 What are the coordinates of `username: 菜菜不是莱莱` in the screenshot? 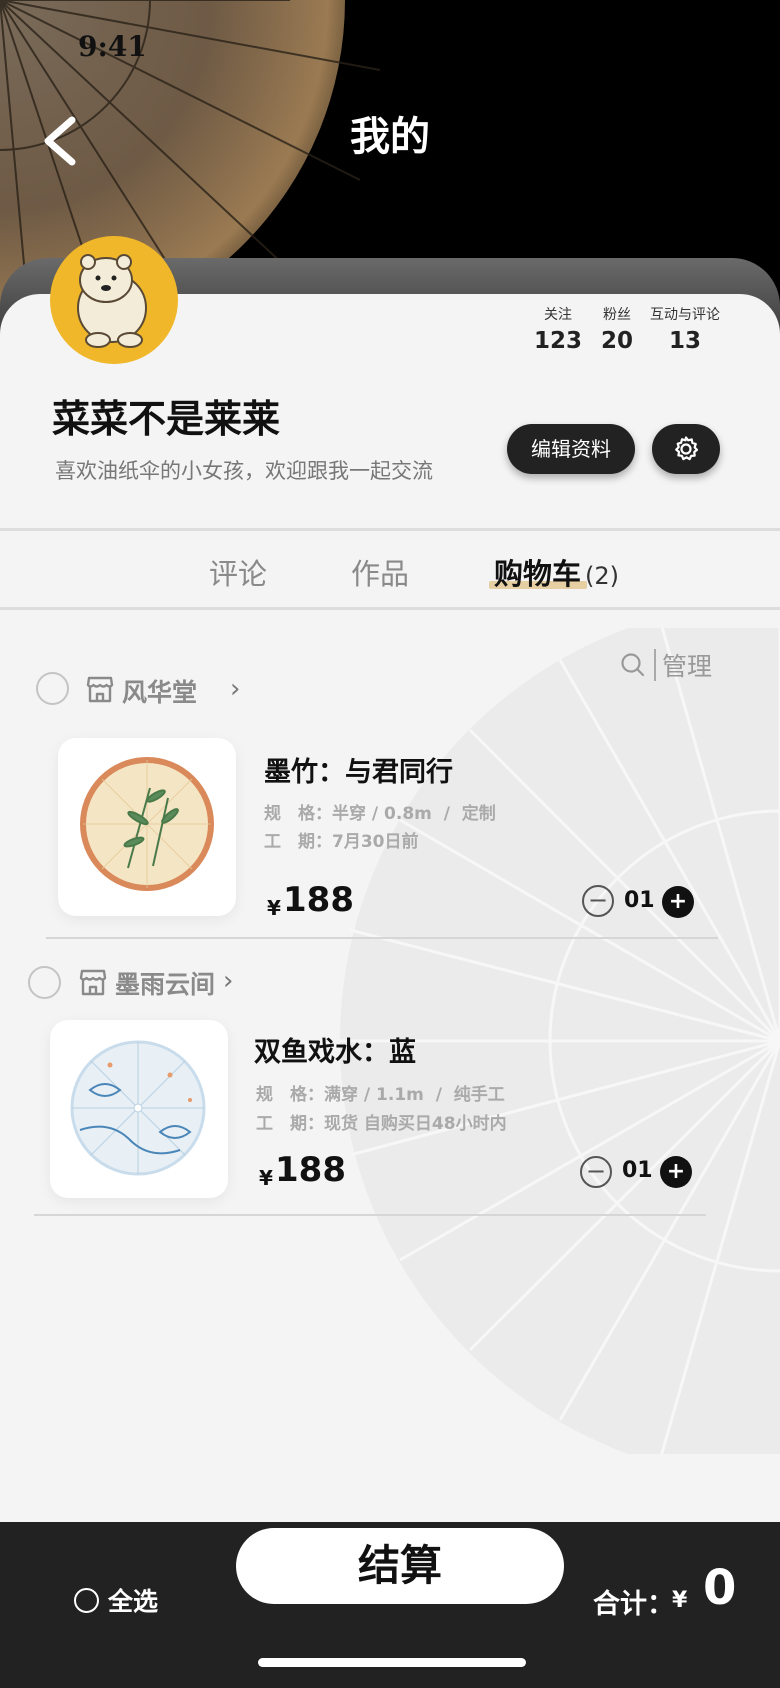 It's located at (166, 419).